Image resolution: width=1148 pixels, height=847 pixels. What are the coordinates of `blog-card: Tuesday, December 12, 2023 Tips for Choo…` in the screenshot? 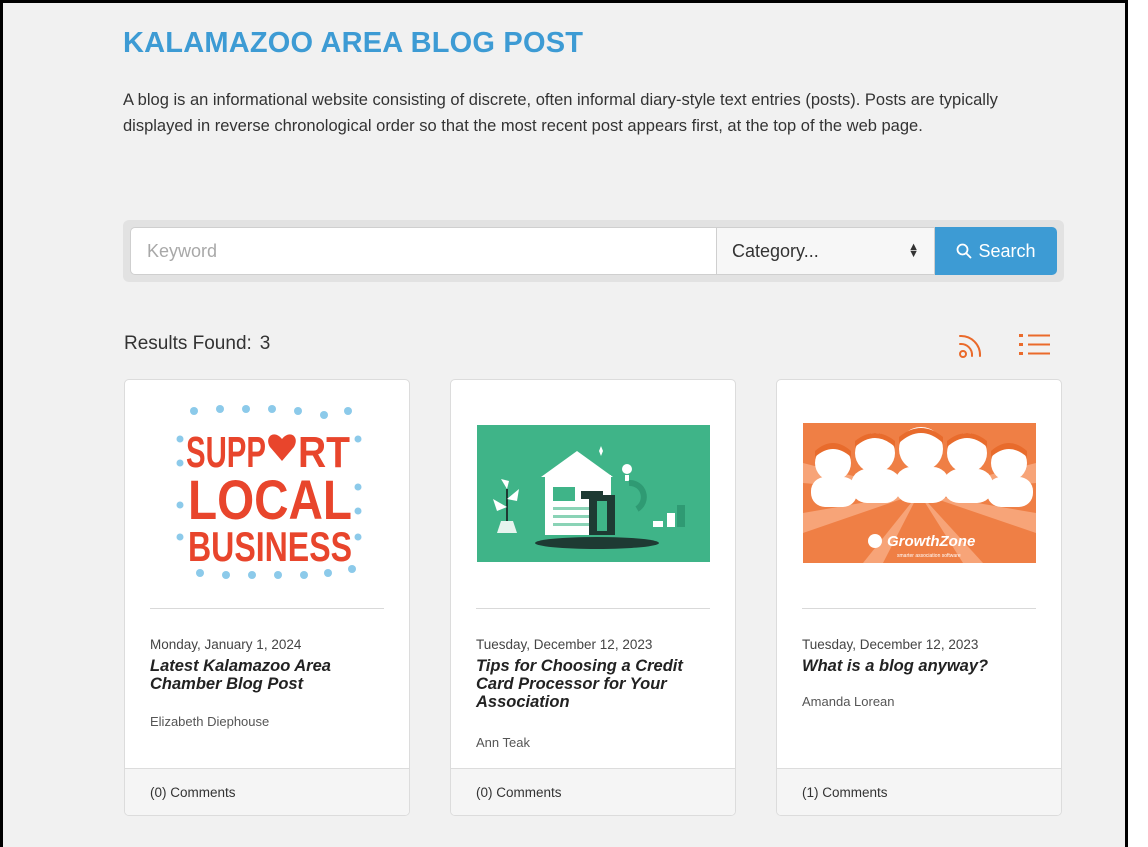 It's located at (593, 597).